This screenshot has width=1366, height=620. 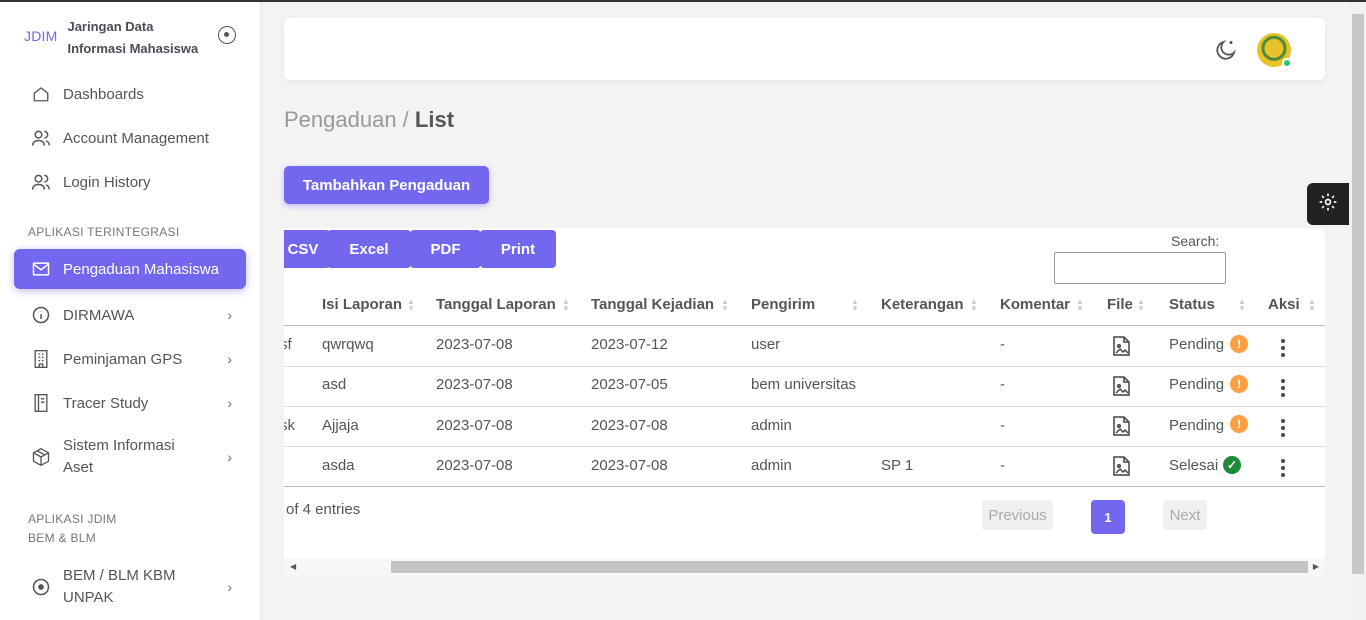 I want to click on box-icon, so click(x=41, y=457).